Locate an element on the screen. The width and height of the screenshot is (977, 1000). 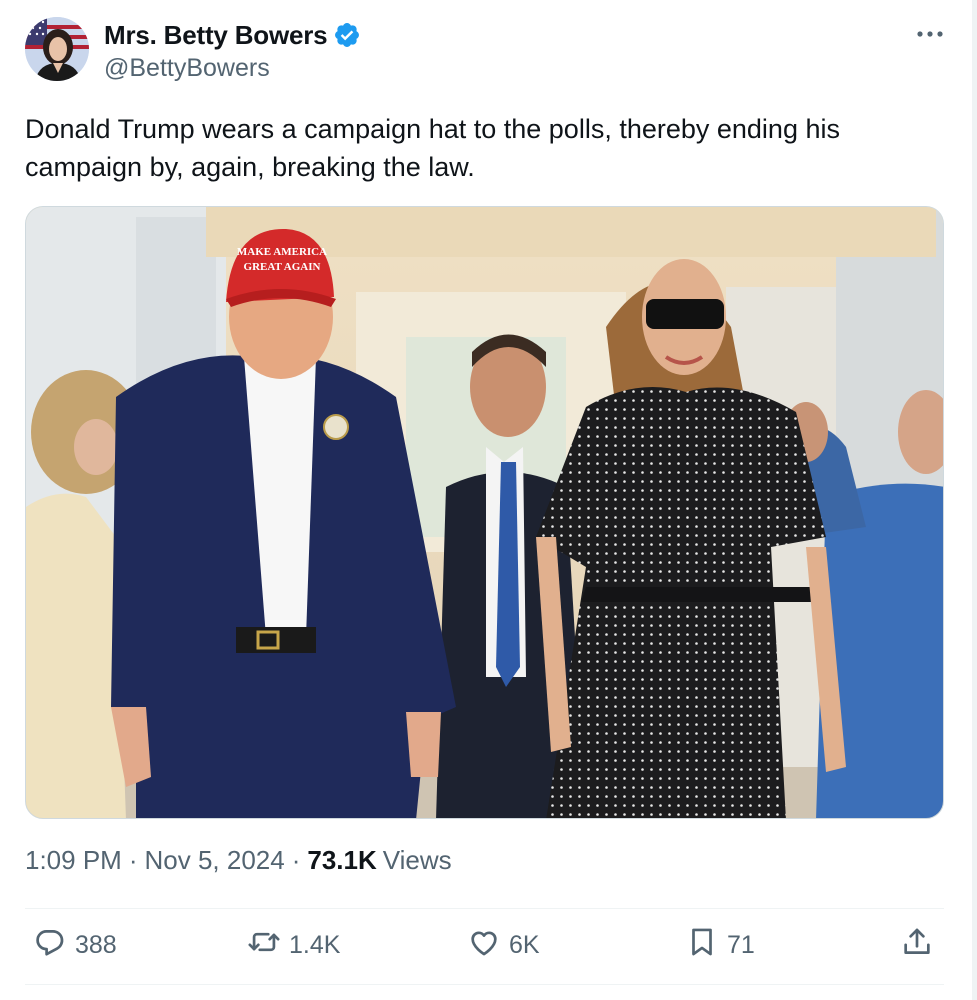
like-icon is located at coordinates (484, 945).